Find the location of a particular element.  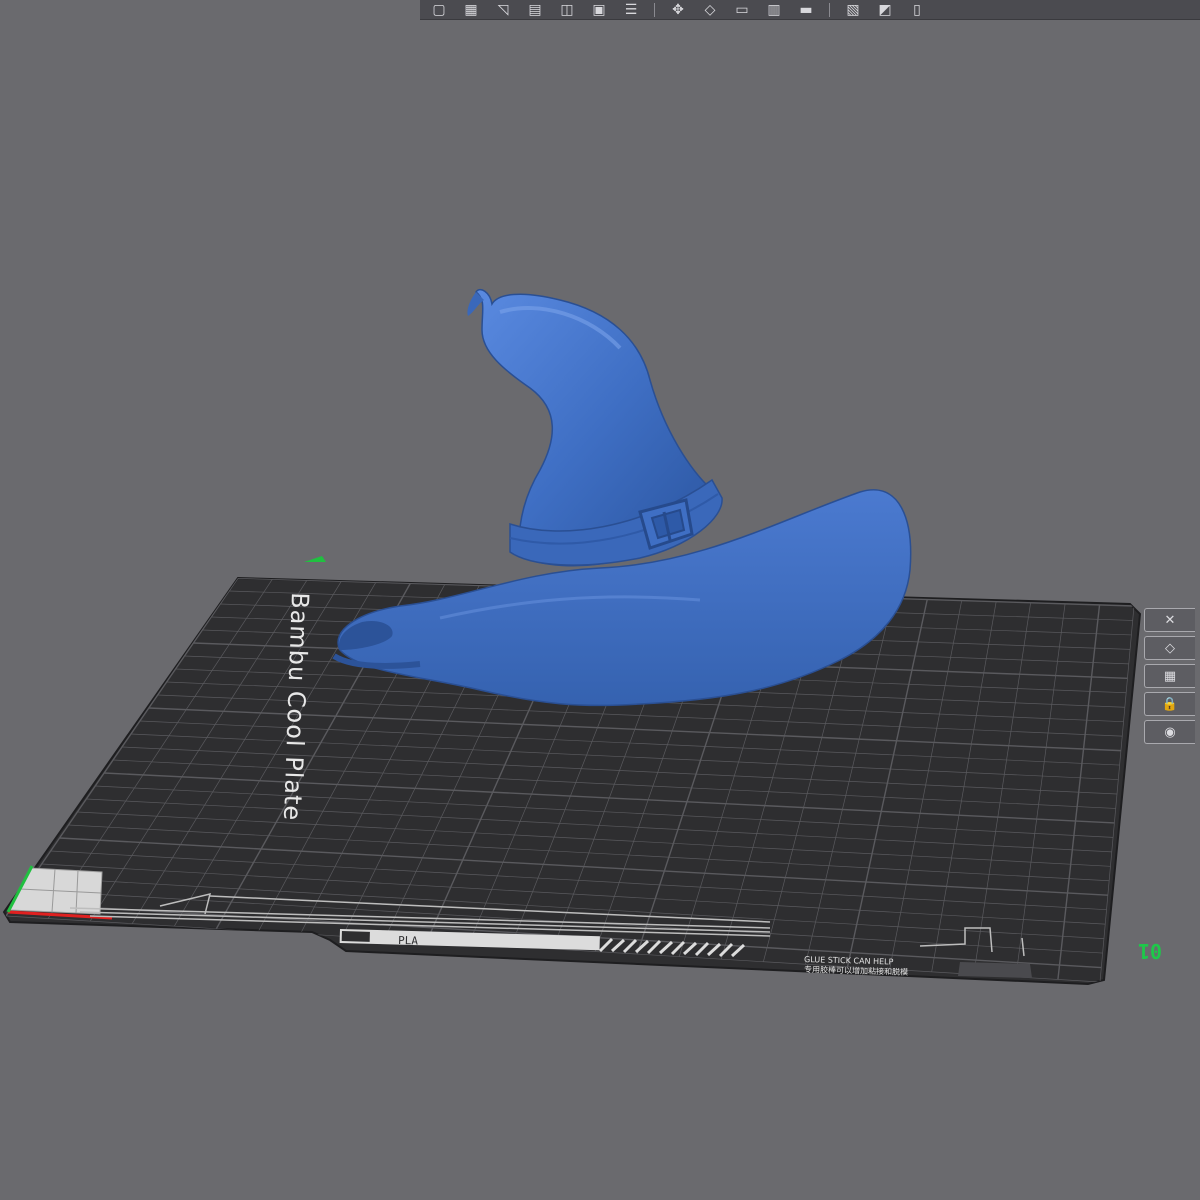

plate-settings-button: ▦ is located at coordinates (1169, 676).